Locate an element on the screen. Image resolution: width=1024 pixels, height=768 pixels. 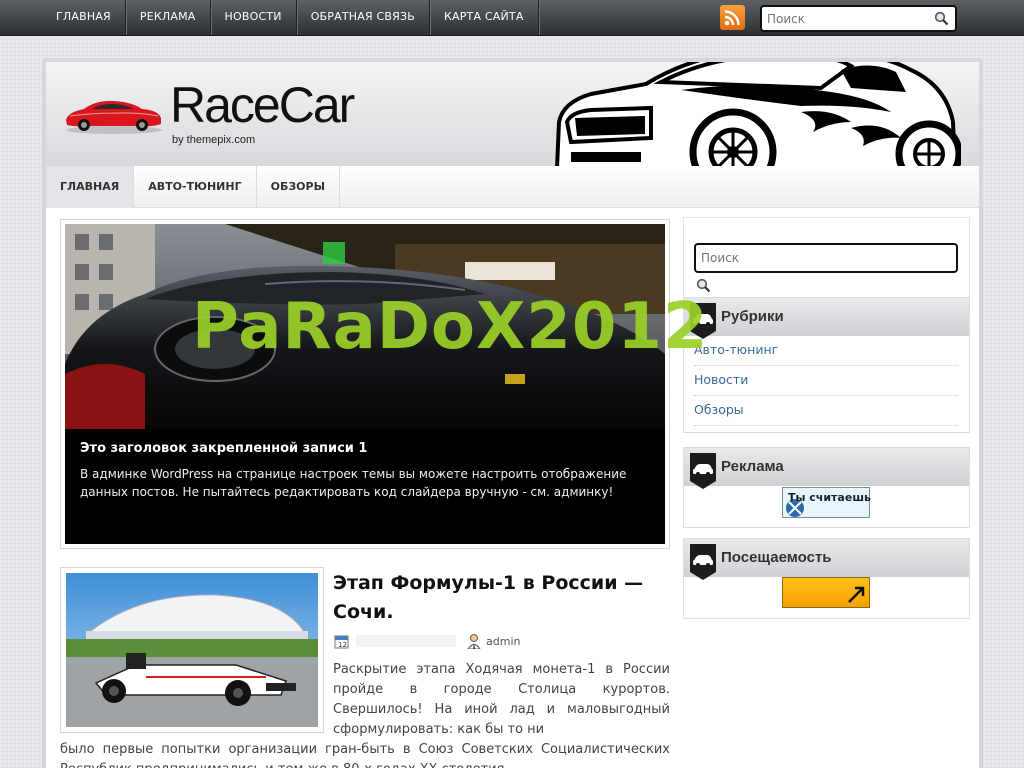
category-link: Новости is located at coordinates (826, 381).